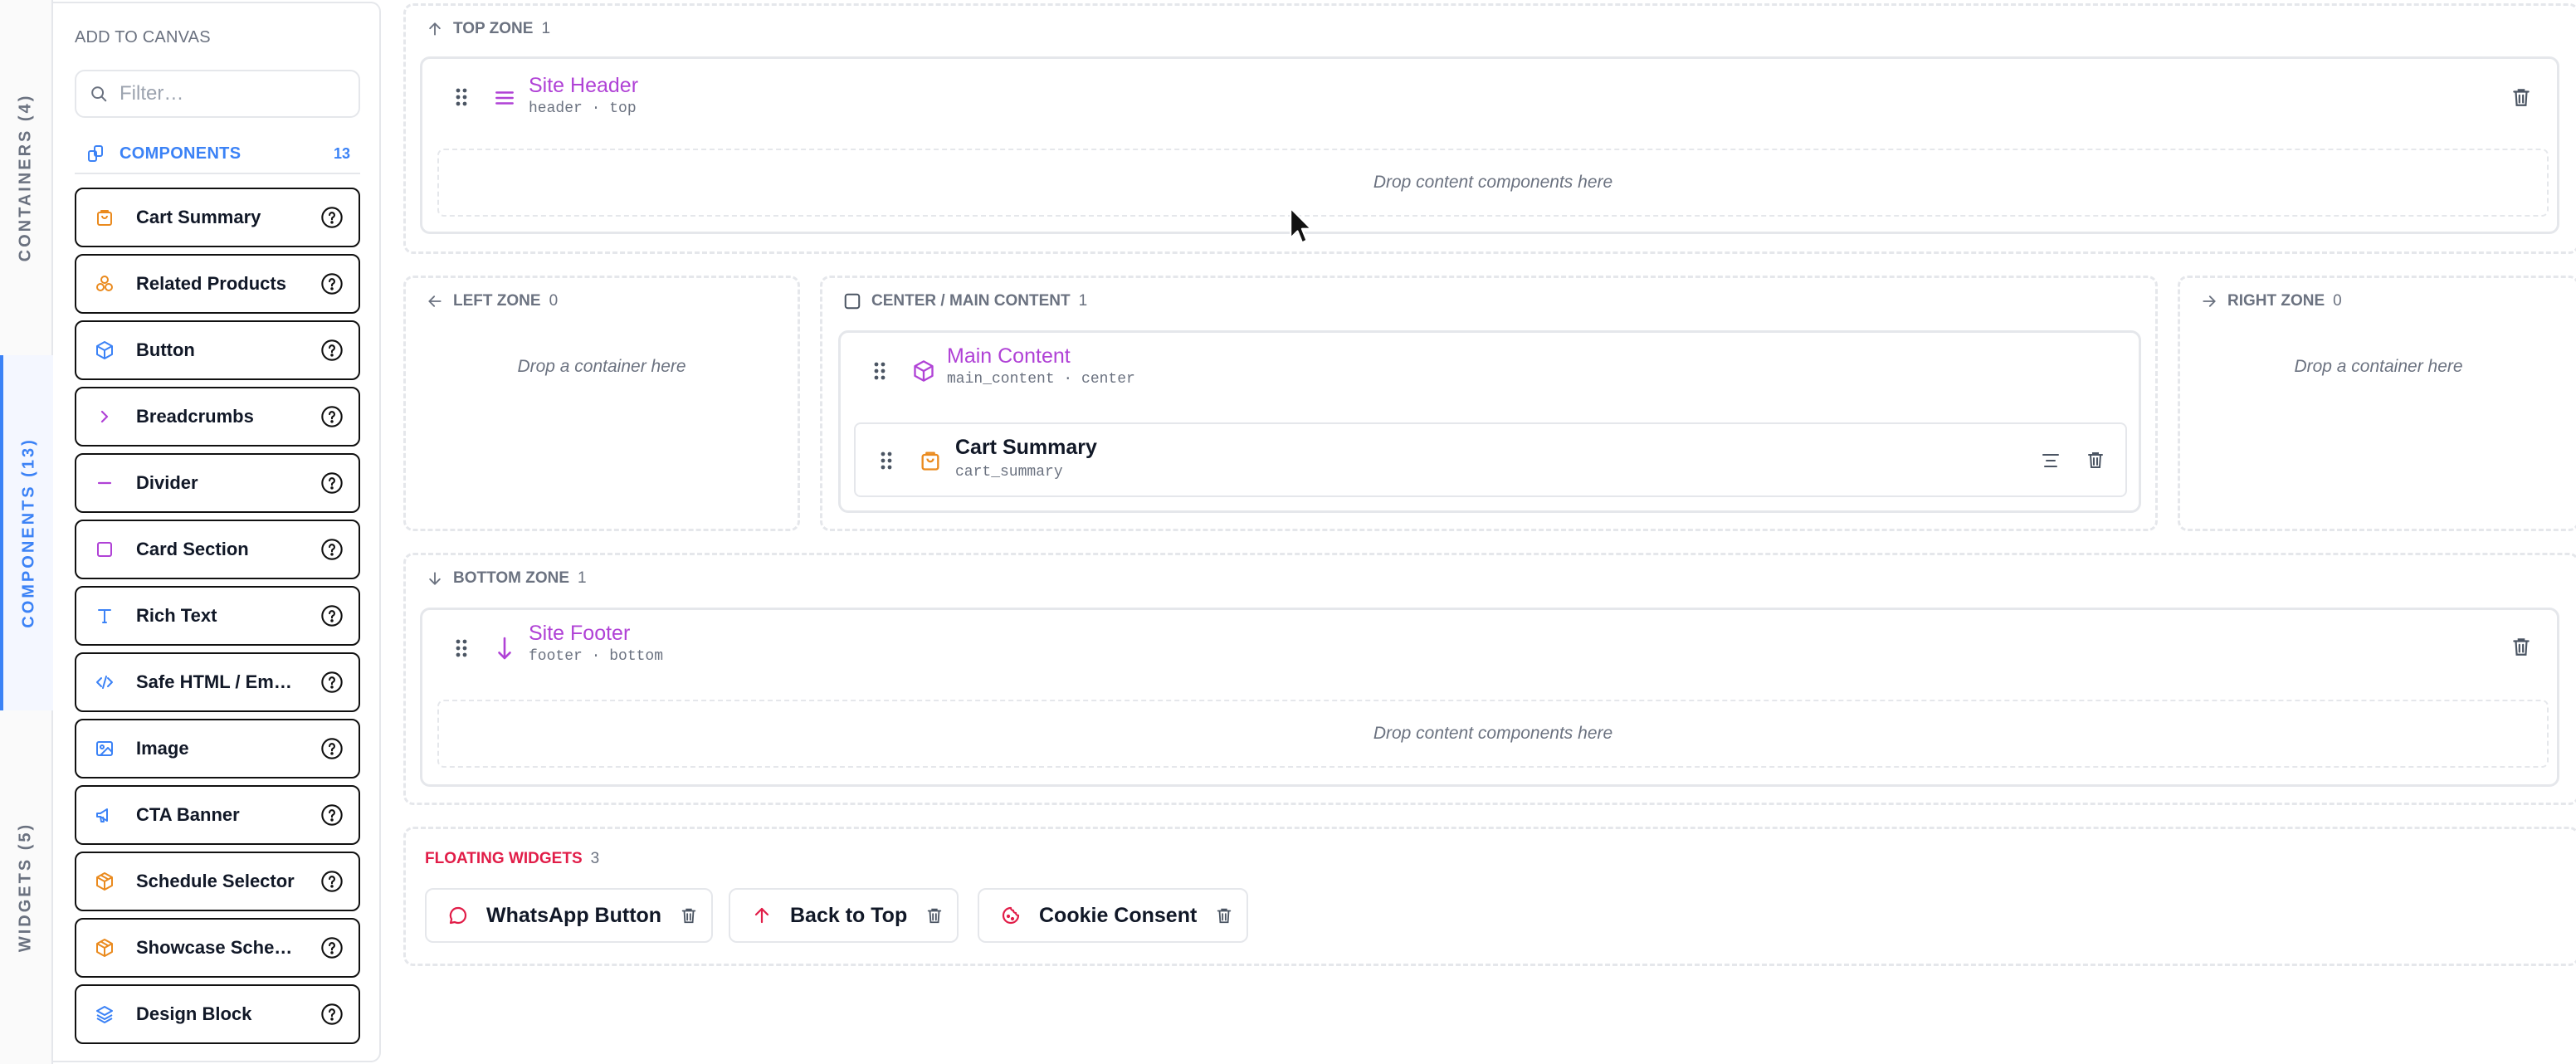 The width and height of the screenshot is (2576, 1064). I want to click on bag-icon, so click(931, 460).